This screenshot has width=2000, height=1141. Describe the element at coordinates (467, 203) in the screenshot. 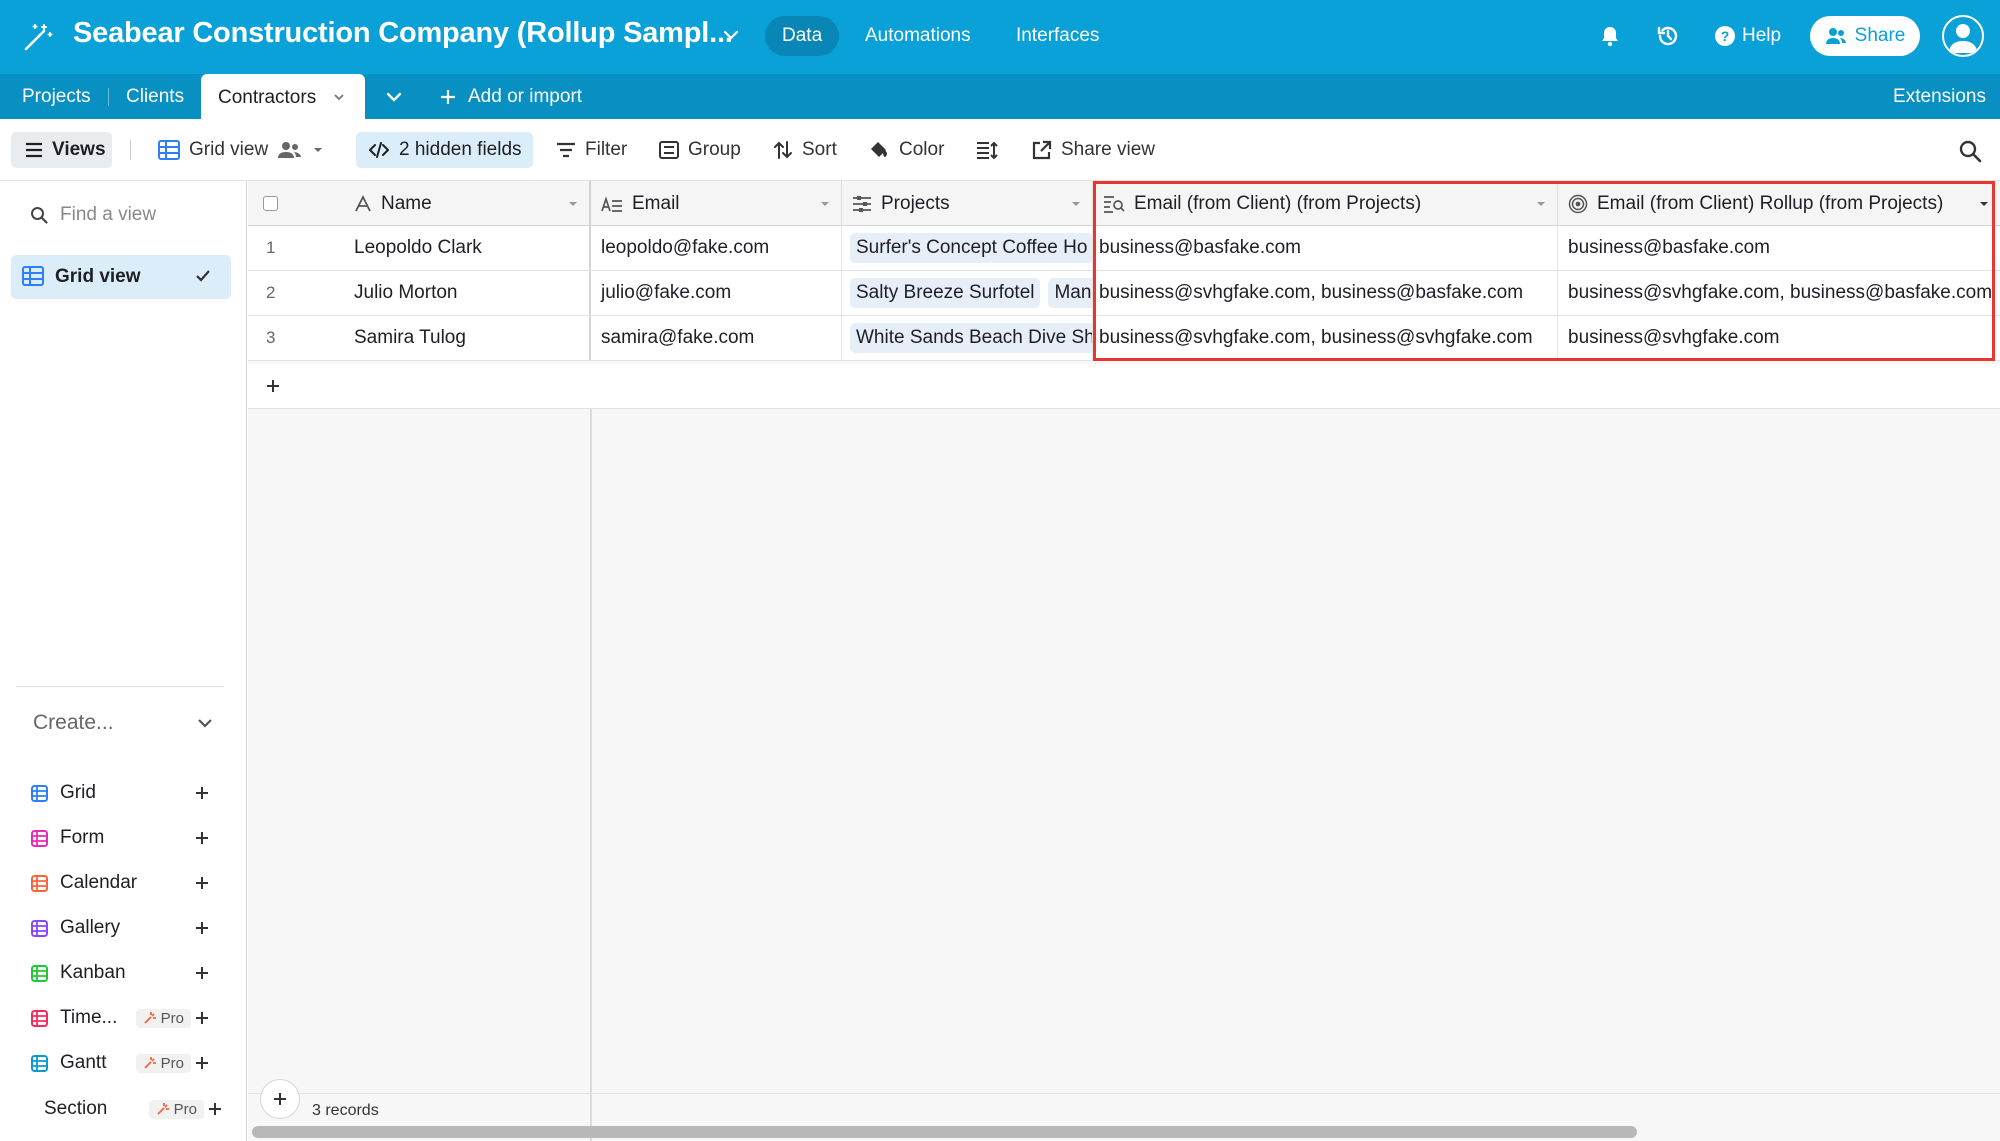

I see `column-header-name: Name` at that location.